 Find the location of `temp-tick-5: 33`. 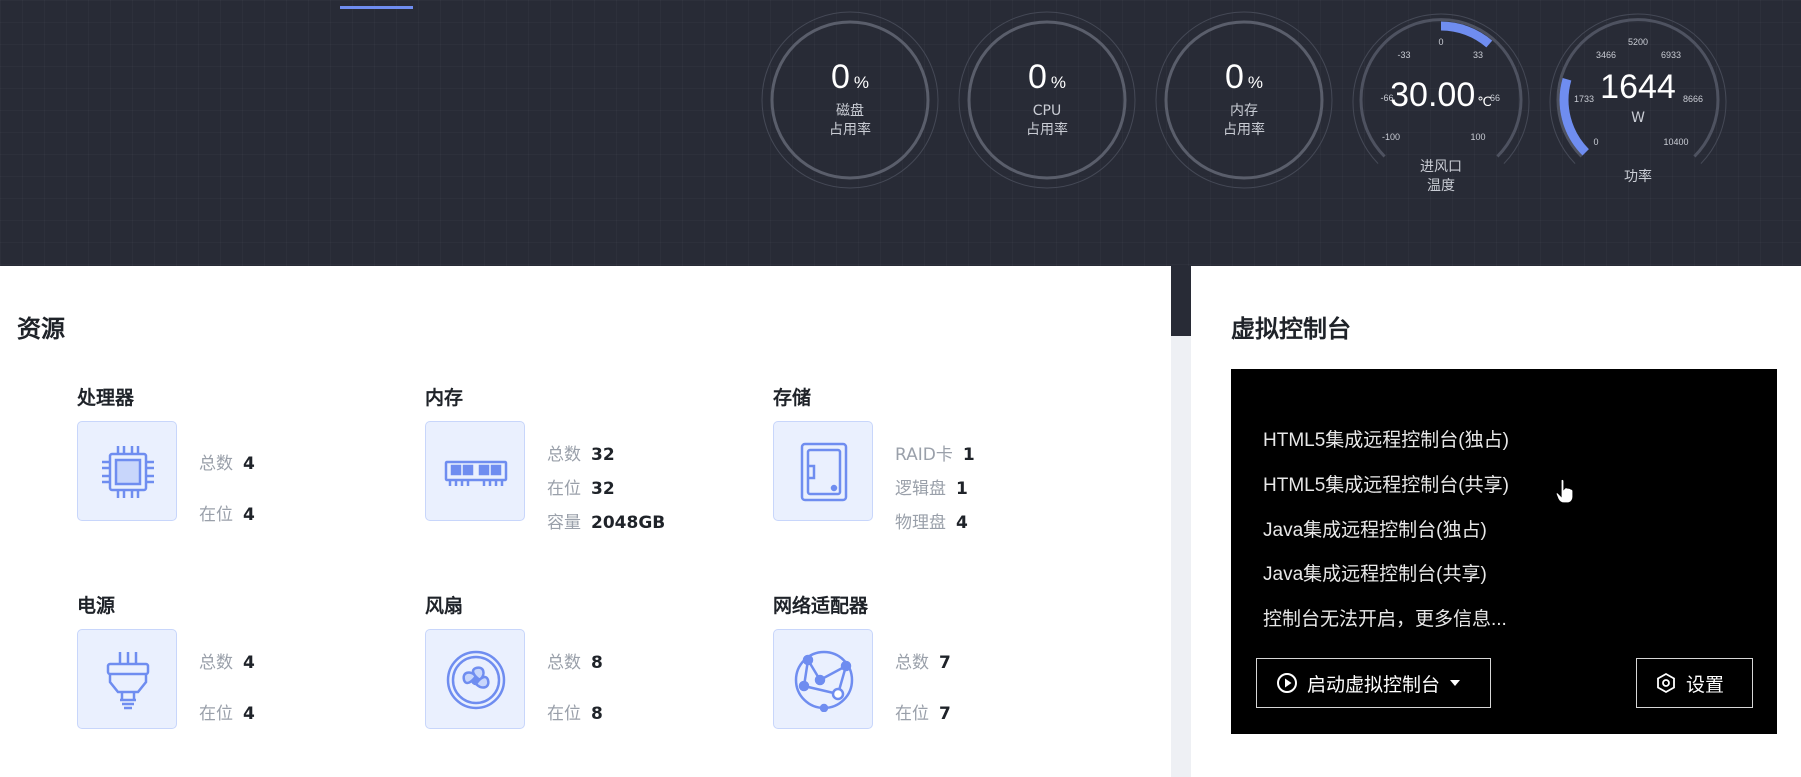

temp-tick-5: 33 is located at coordinates (1478, 55).